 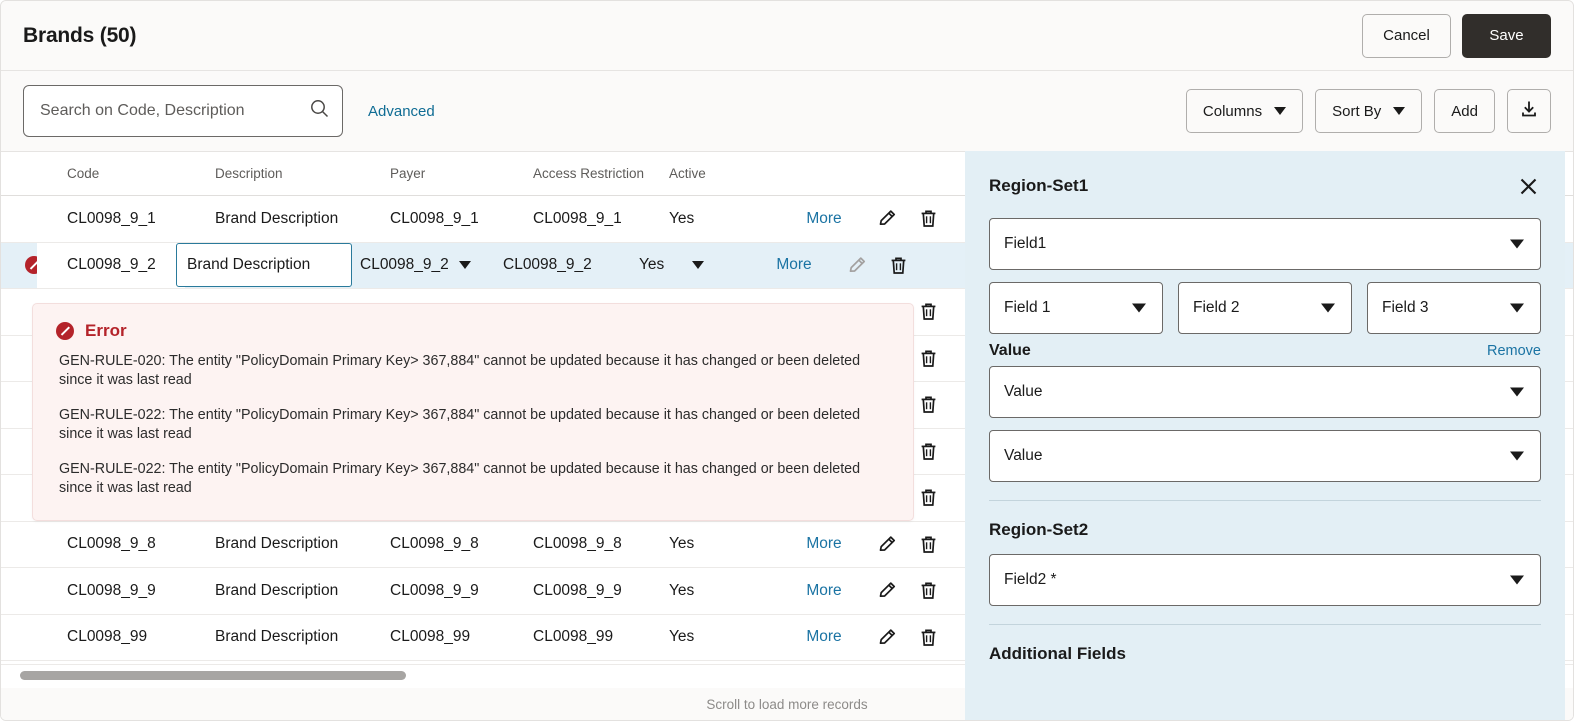 I want to click on payer-value: CL0098_9_2, so click(x=404, y=265).